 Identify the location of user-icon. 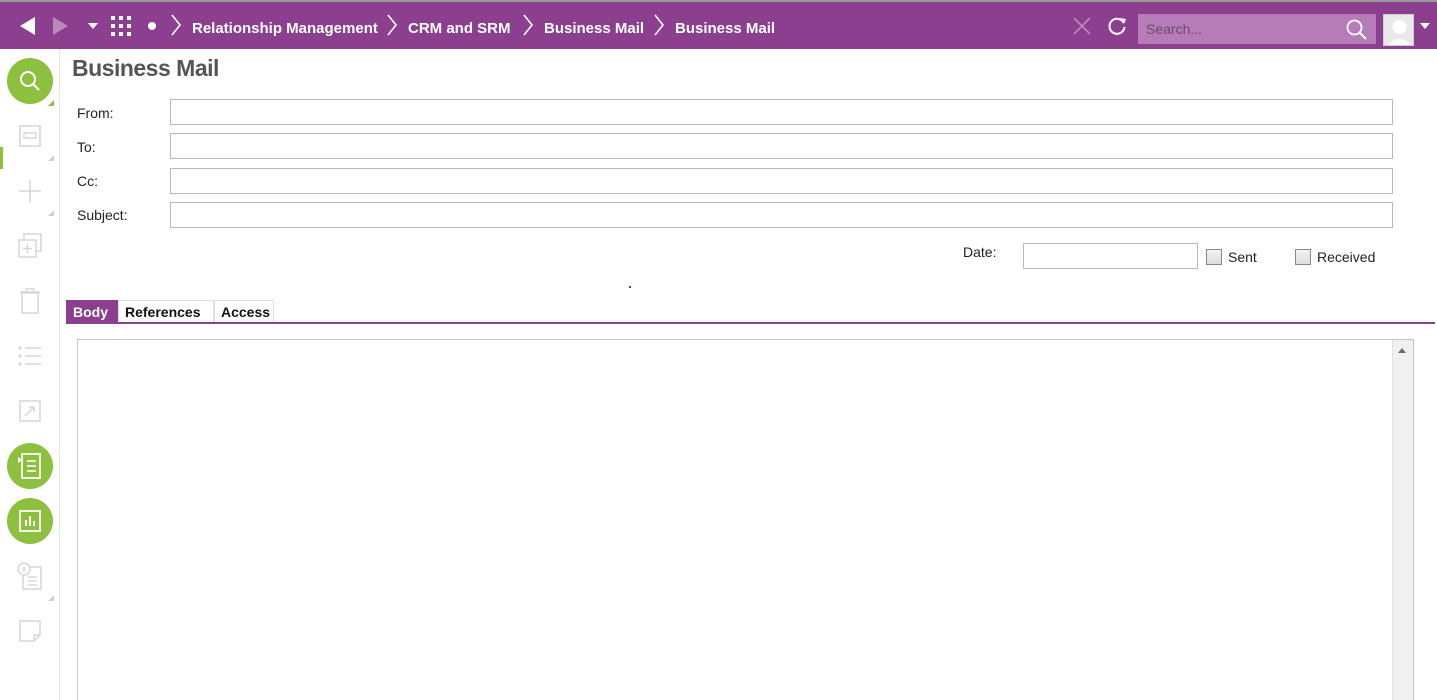
(1399, 32).